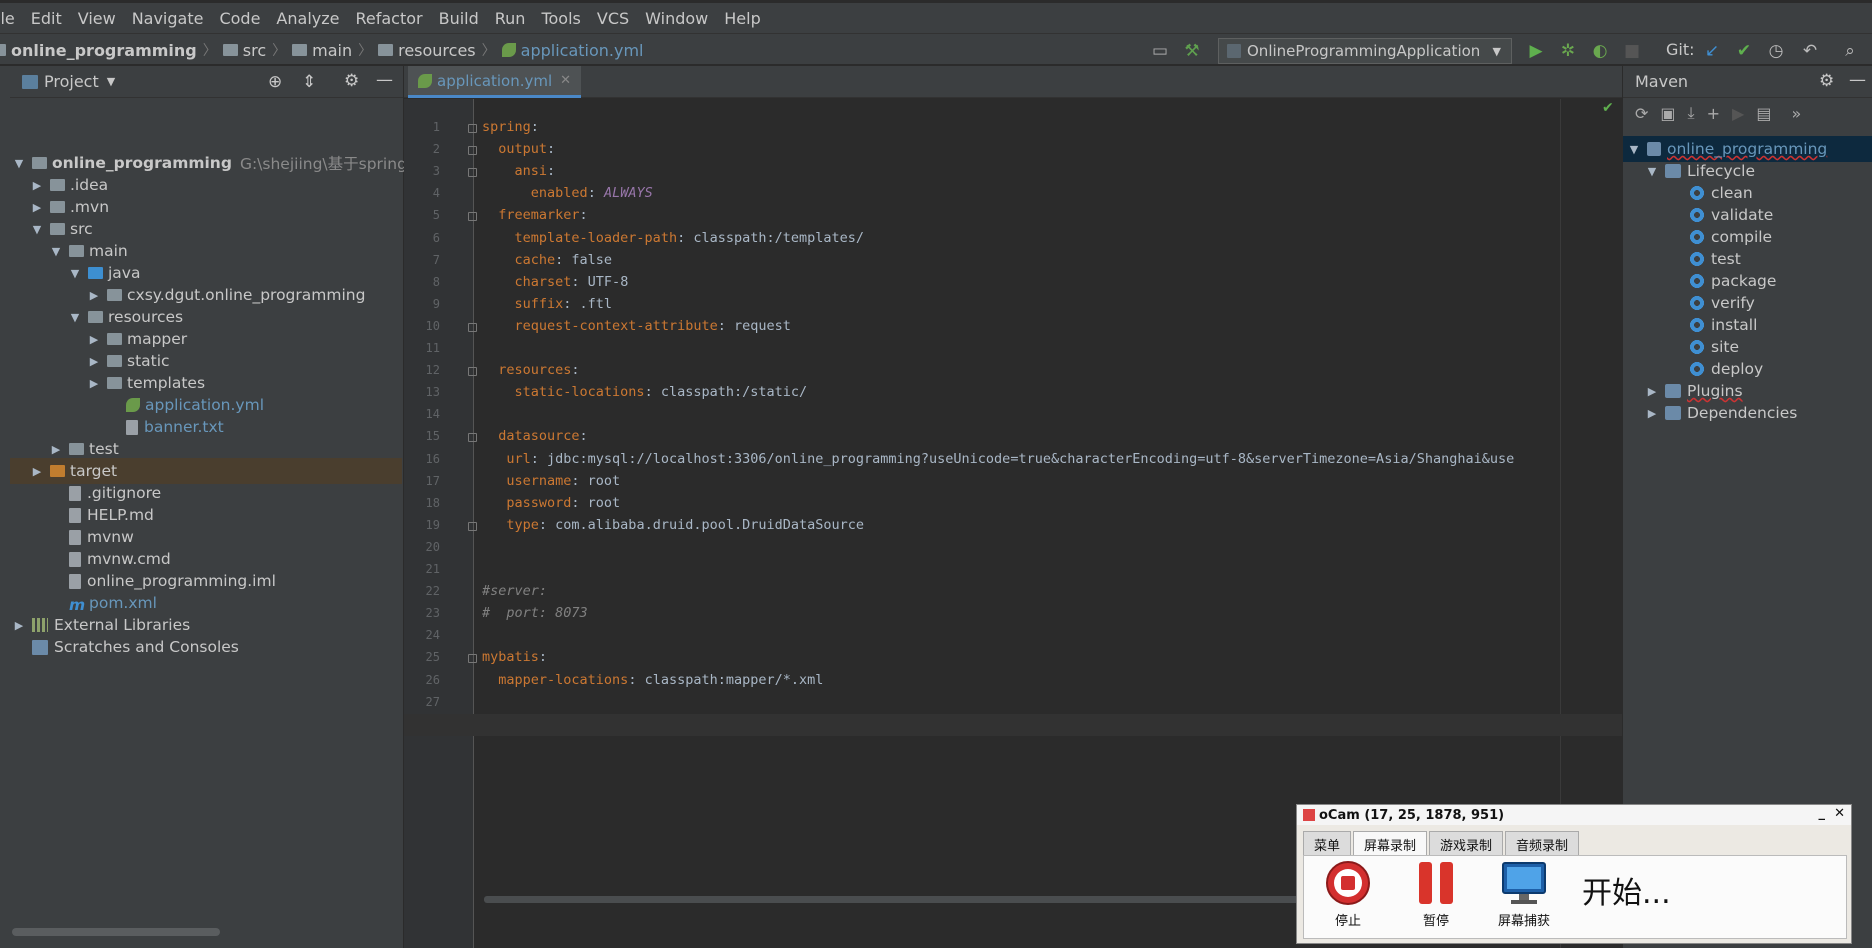  I want to click on download-icon: ⤓, so click(1691, 113).